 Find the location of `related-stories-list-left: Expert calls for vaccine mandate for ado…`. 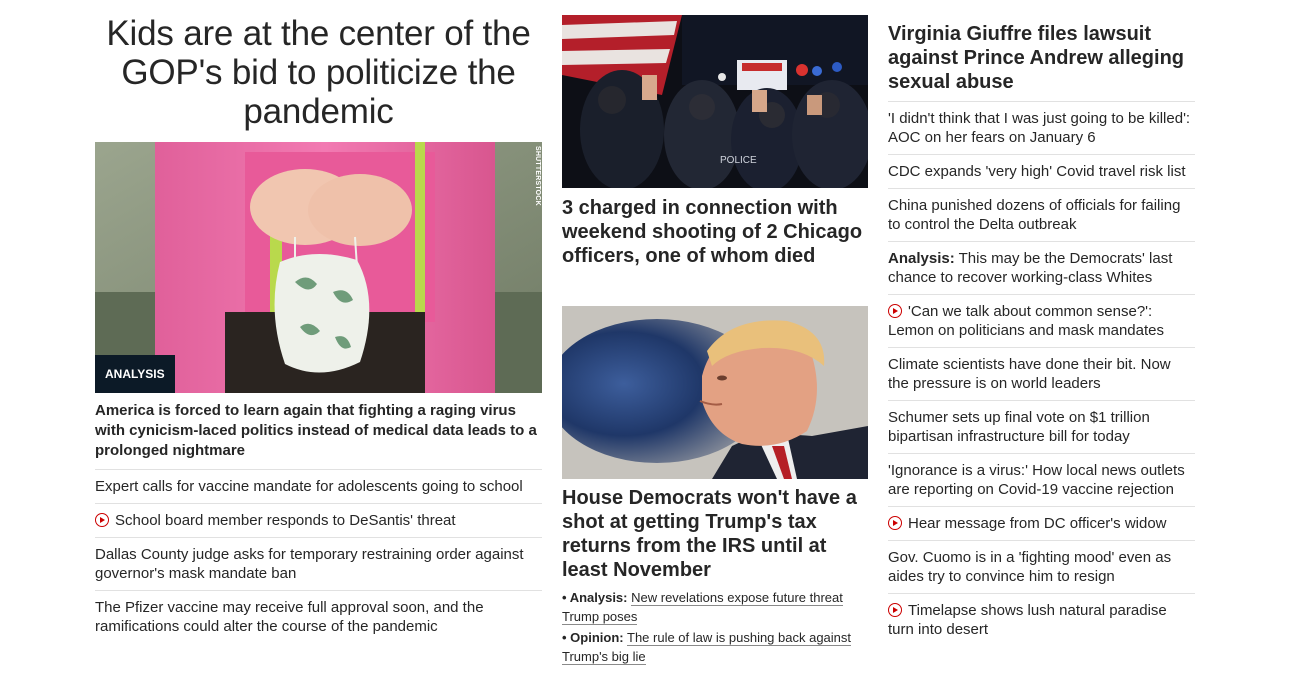

related-stories-list-left: Expert calls for vaccine mandate for ado… is located at coordinates (318, 556).